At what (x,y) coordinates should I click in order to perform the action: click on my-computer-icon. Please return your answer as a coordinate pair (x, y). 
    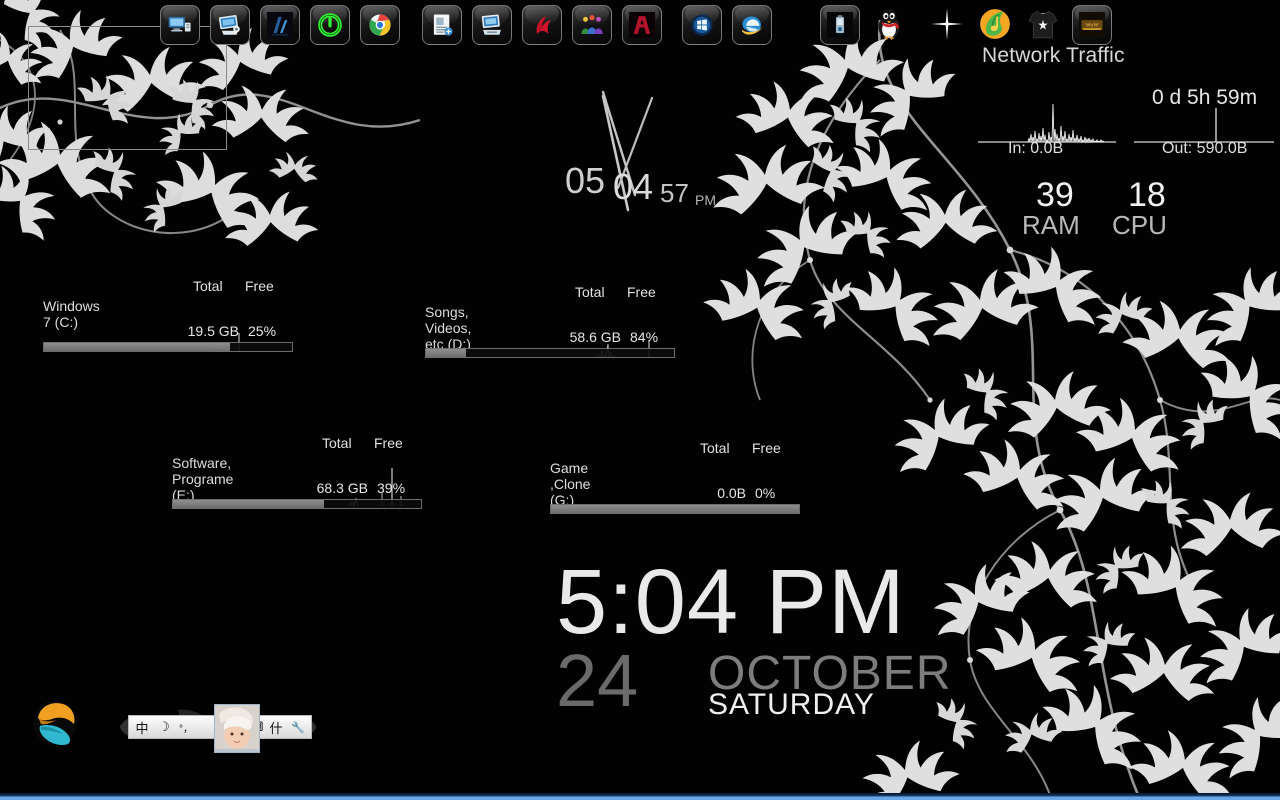
    Looking at the image, I should click on (180, 25).